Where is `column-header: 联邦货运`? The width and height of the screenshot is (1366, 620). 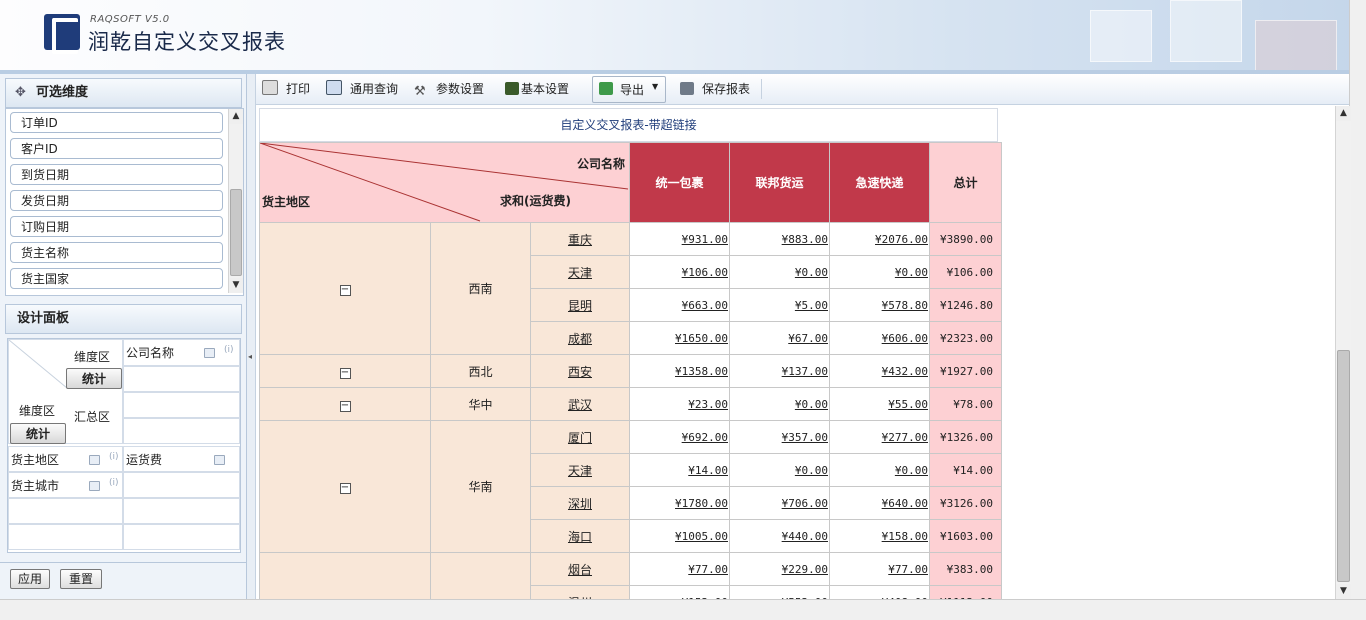
column-header: 联邦货运 is located at coordinates (779, 182).